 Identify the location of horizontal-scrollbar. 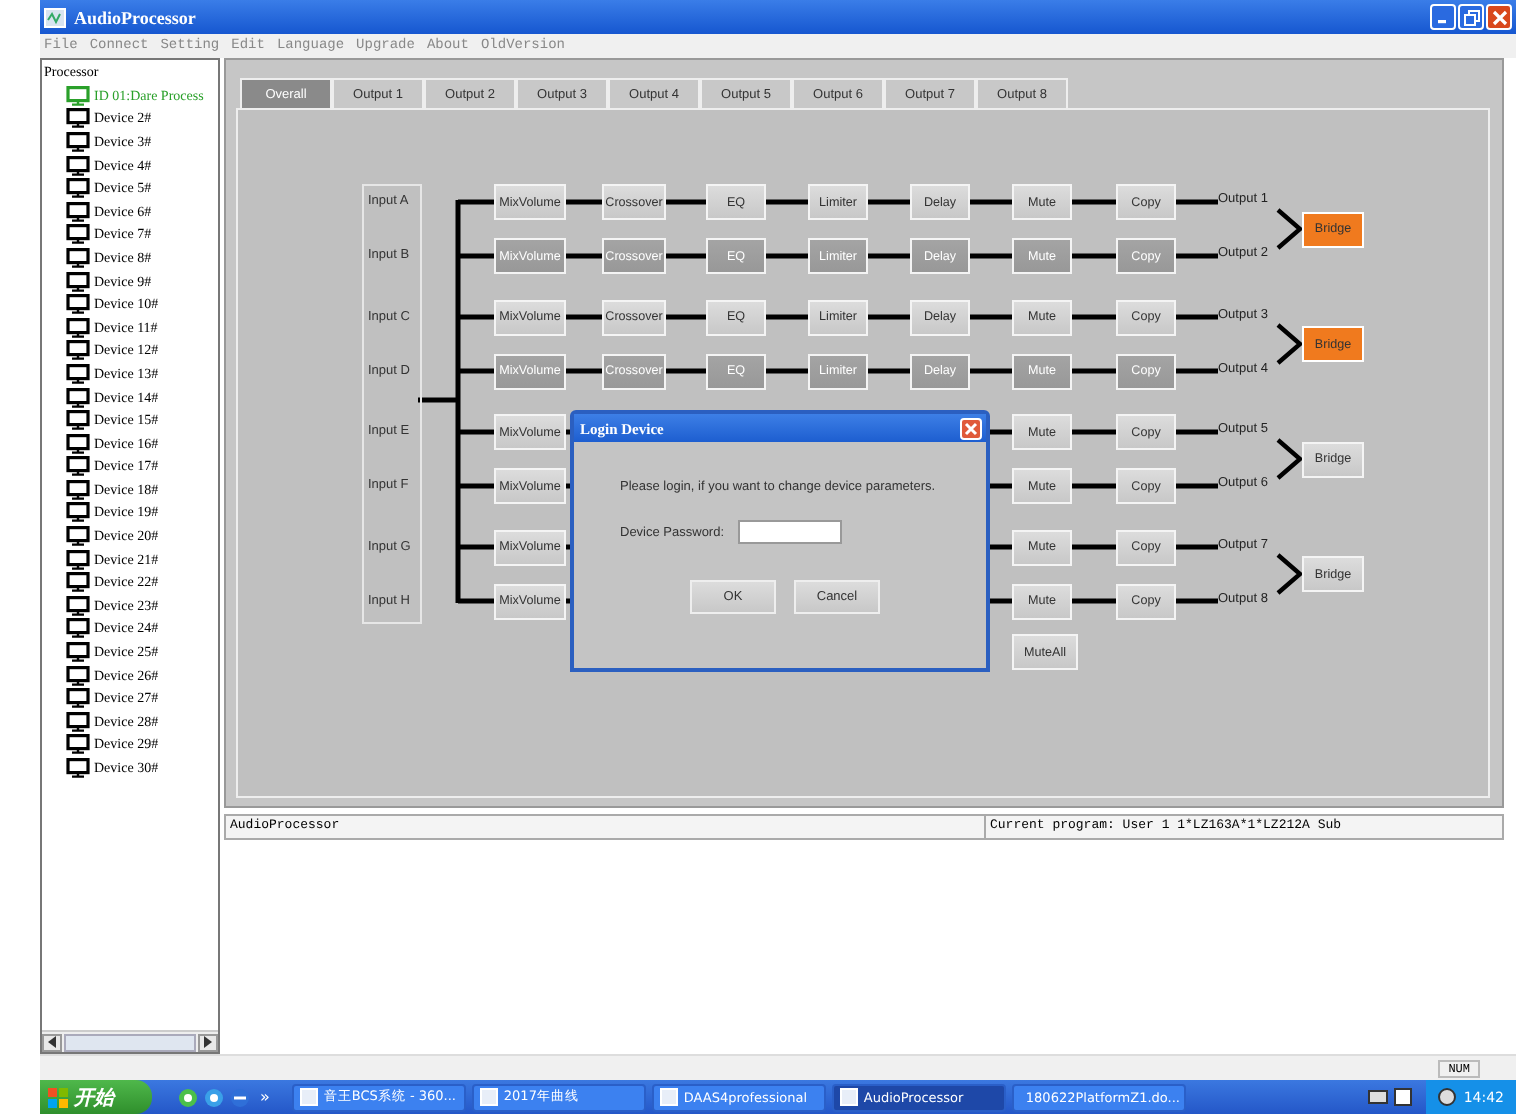
(130, 1041).